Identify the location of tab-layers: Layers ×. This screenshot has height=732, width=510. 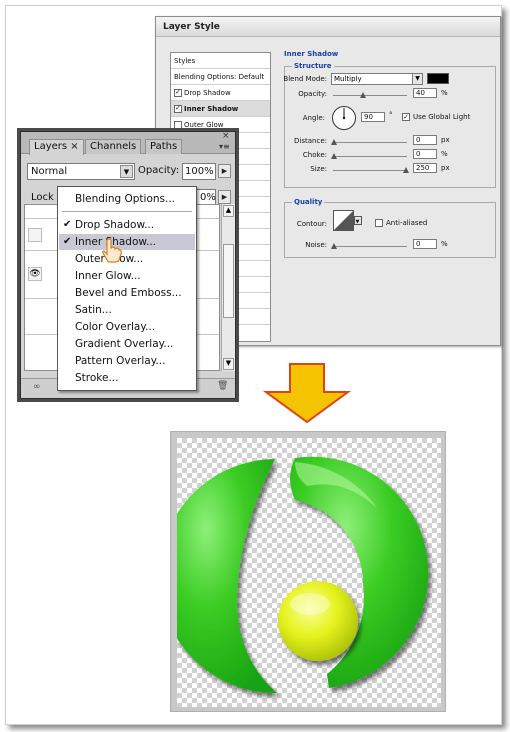
(56, 147).